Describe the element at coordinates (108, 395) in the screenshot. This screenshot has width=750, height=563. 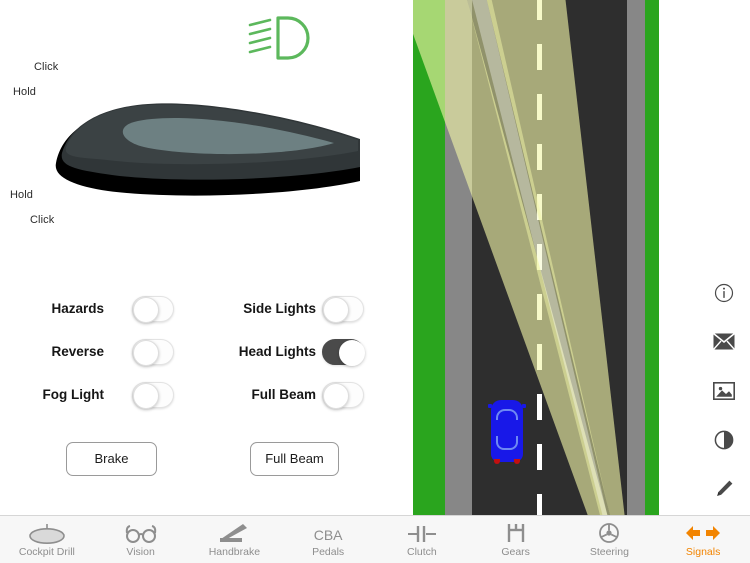
I see `control-row-fog-light: Fog Light` at that location.